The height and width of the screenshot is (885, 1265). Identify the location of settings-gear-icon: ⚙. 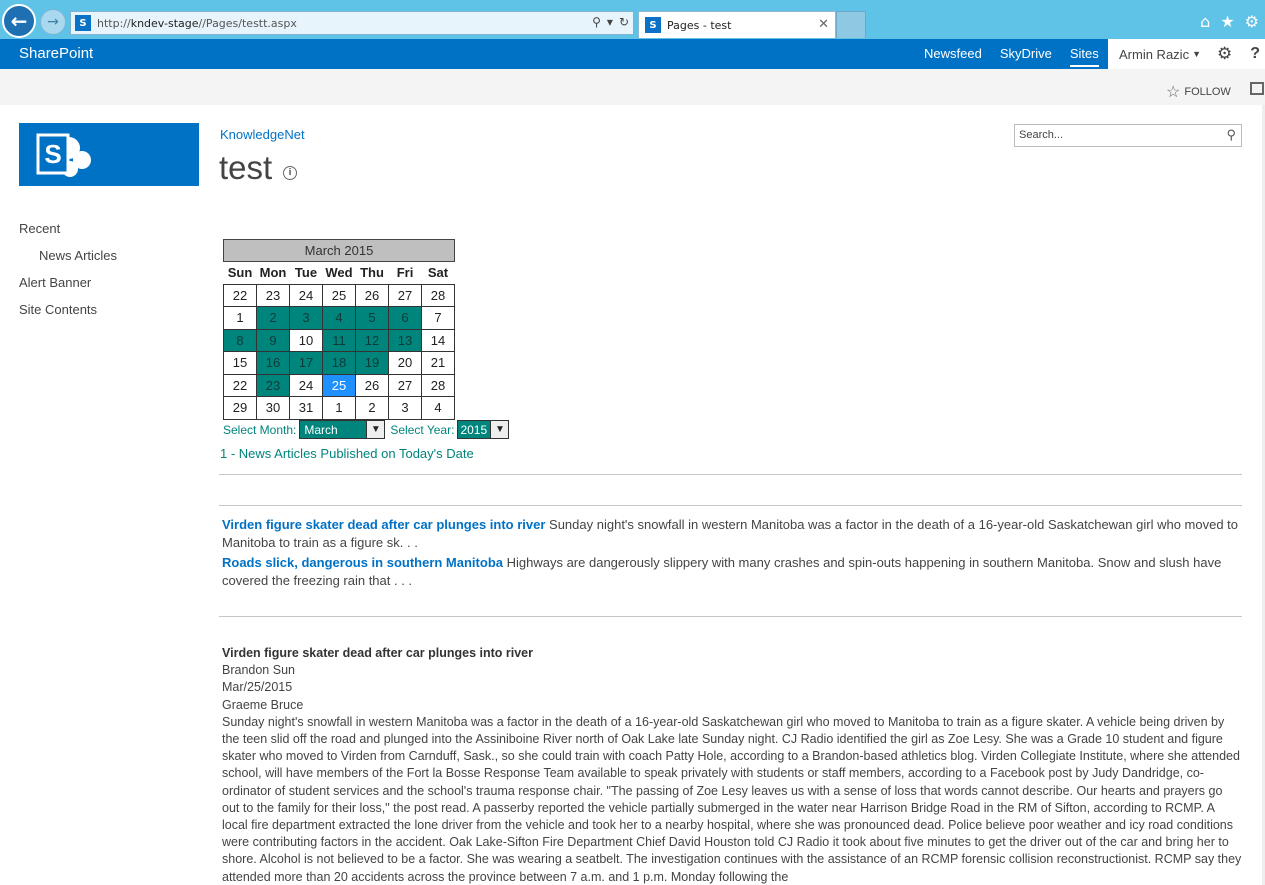
(1224, 54).